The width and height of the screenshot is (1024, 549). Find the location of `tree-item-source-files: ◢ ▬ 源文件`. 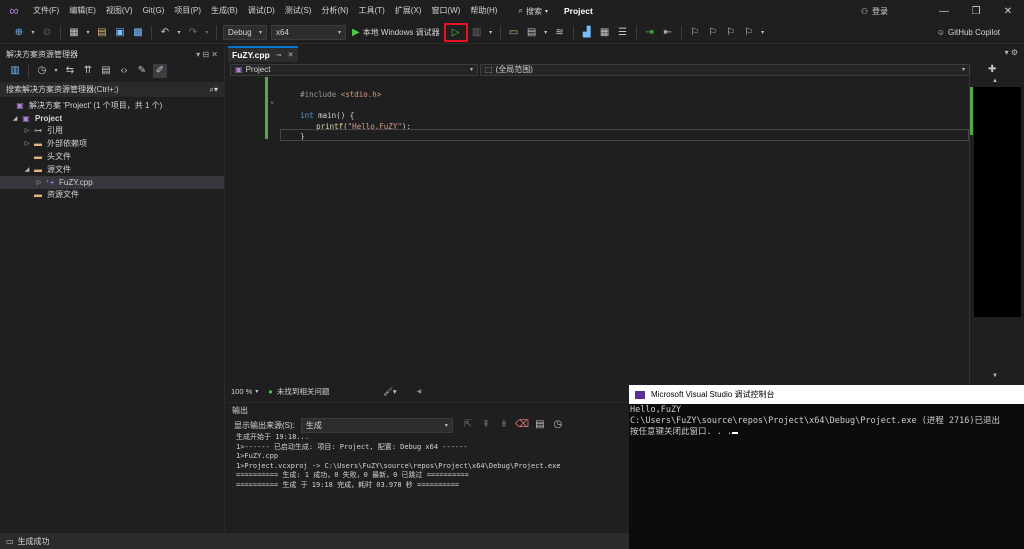

tree-item-source-files: ◢ ▬ 源文件 is located at coordinates (112, 169).